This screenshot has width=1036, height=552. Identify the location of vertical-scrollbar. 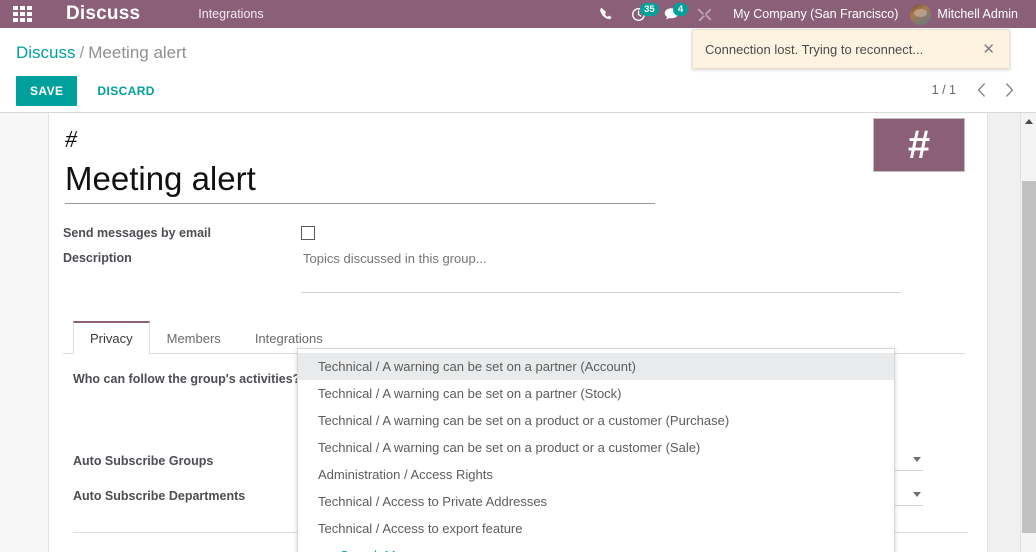
(1028, 332).